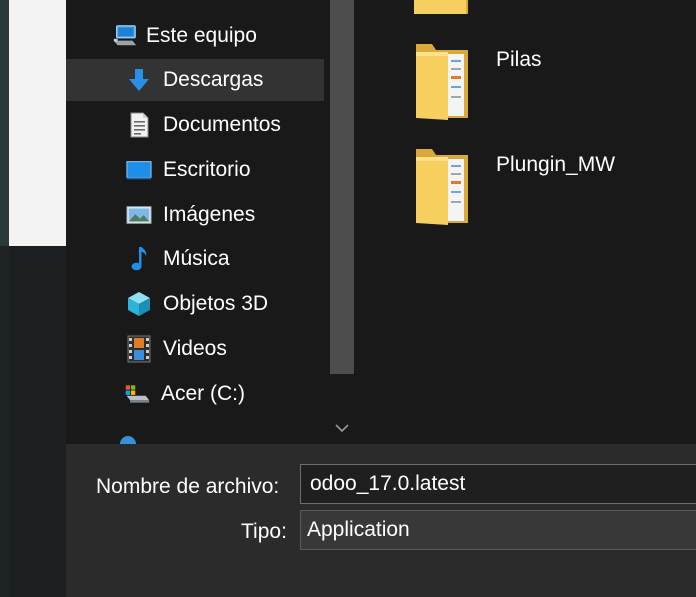  What do you see at coordinates (498, 484) in the screenshot?
I see `filename-input: odoo_17.0.latest` at bounding box center [498, 484].